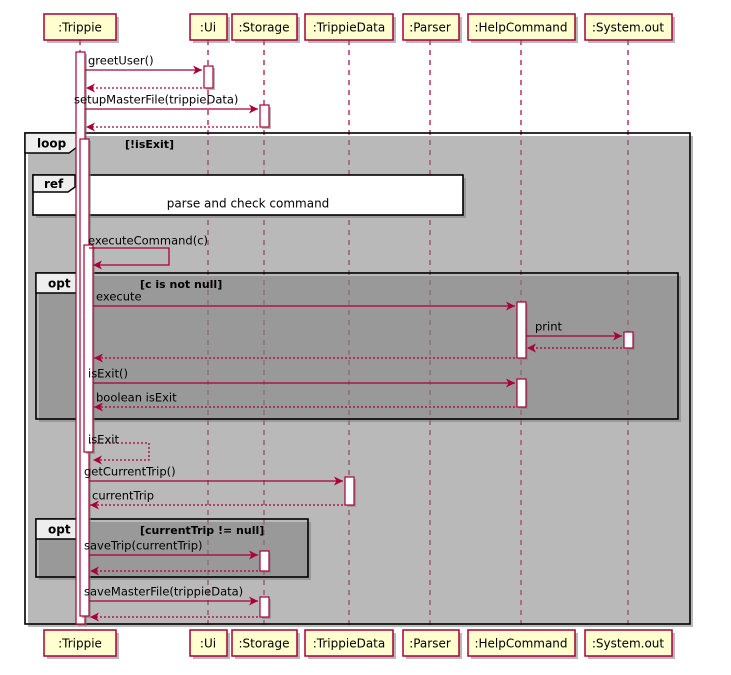  What do you see at coordinates (349, 491) in the screenshot?
I see `activation-act-data-current` at bounding box center [349, 491].